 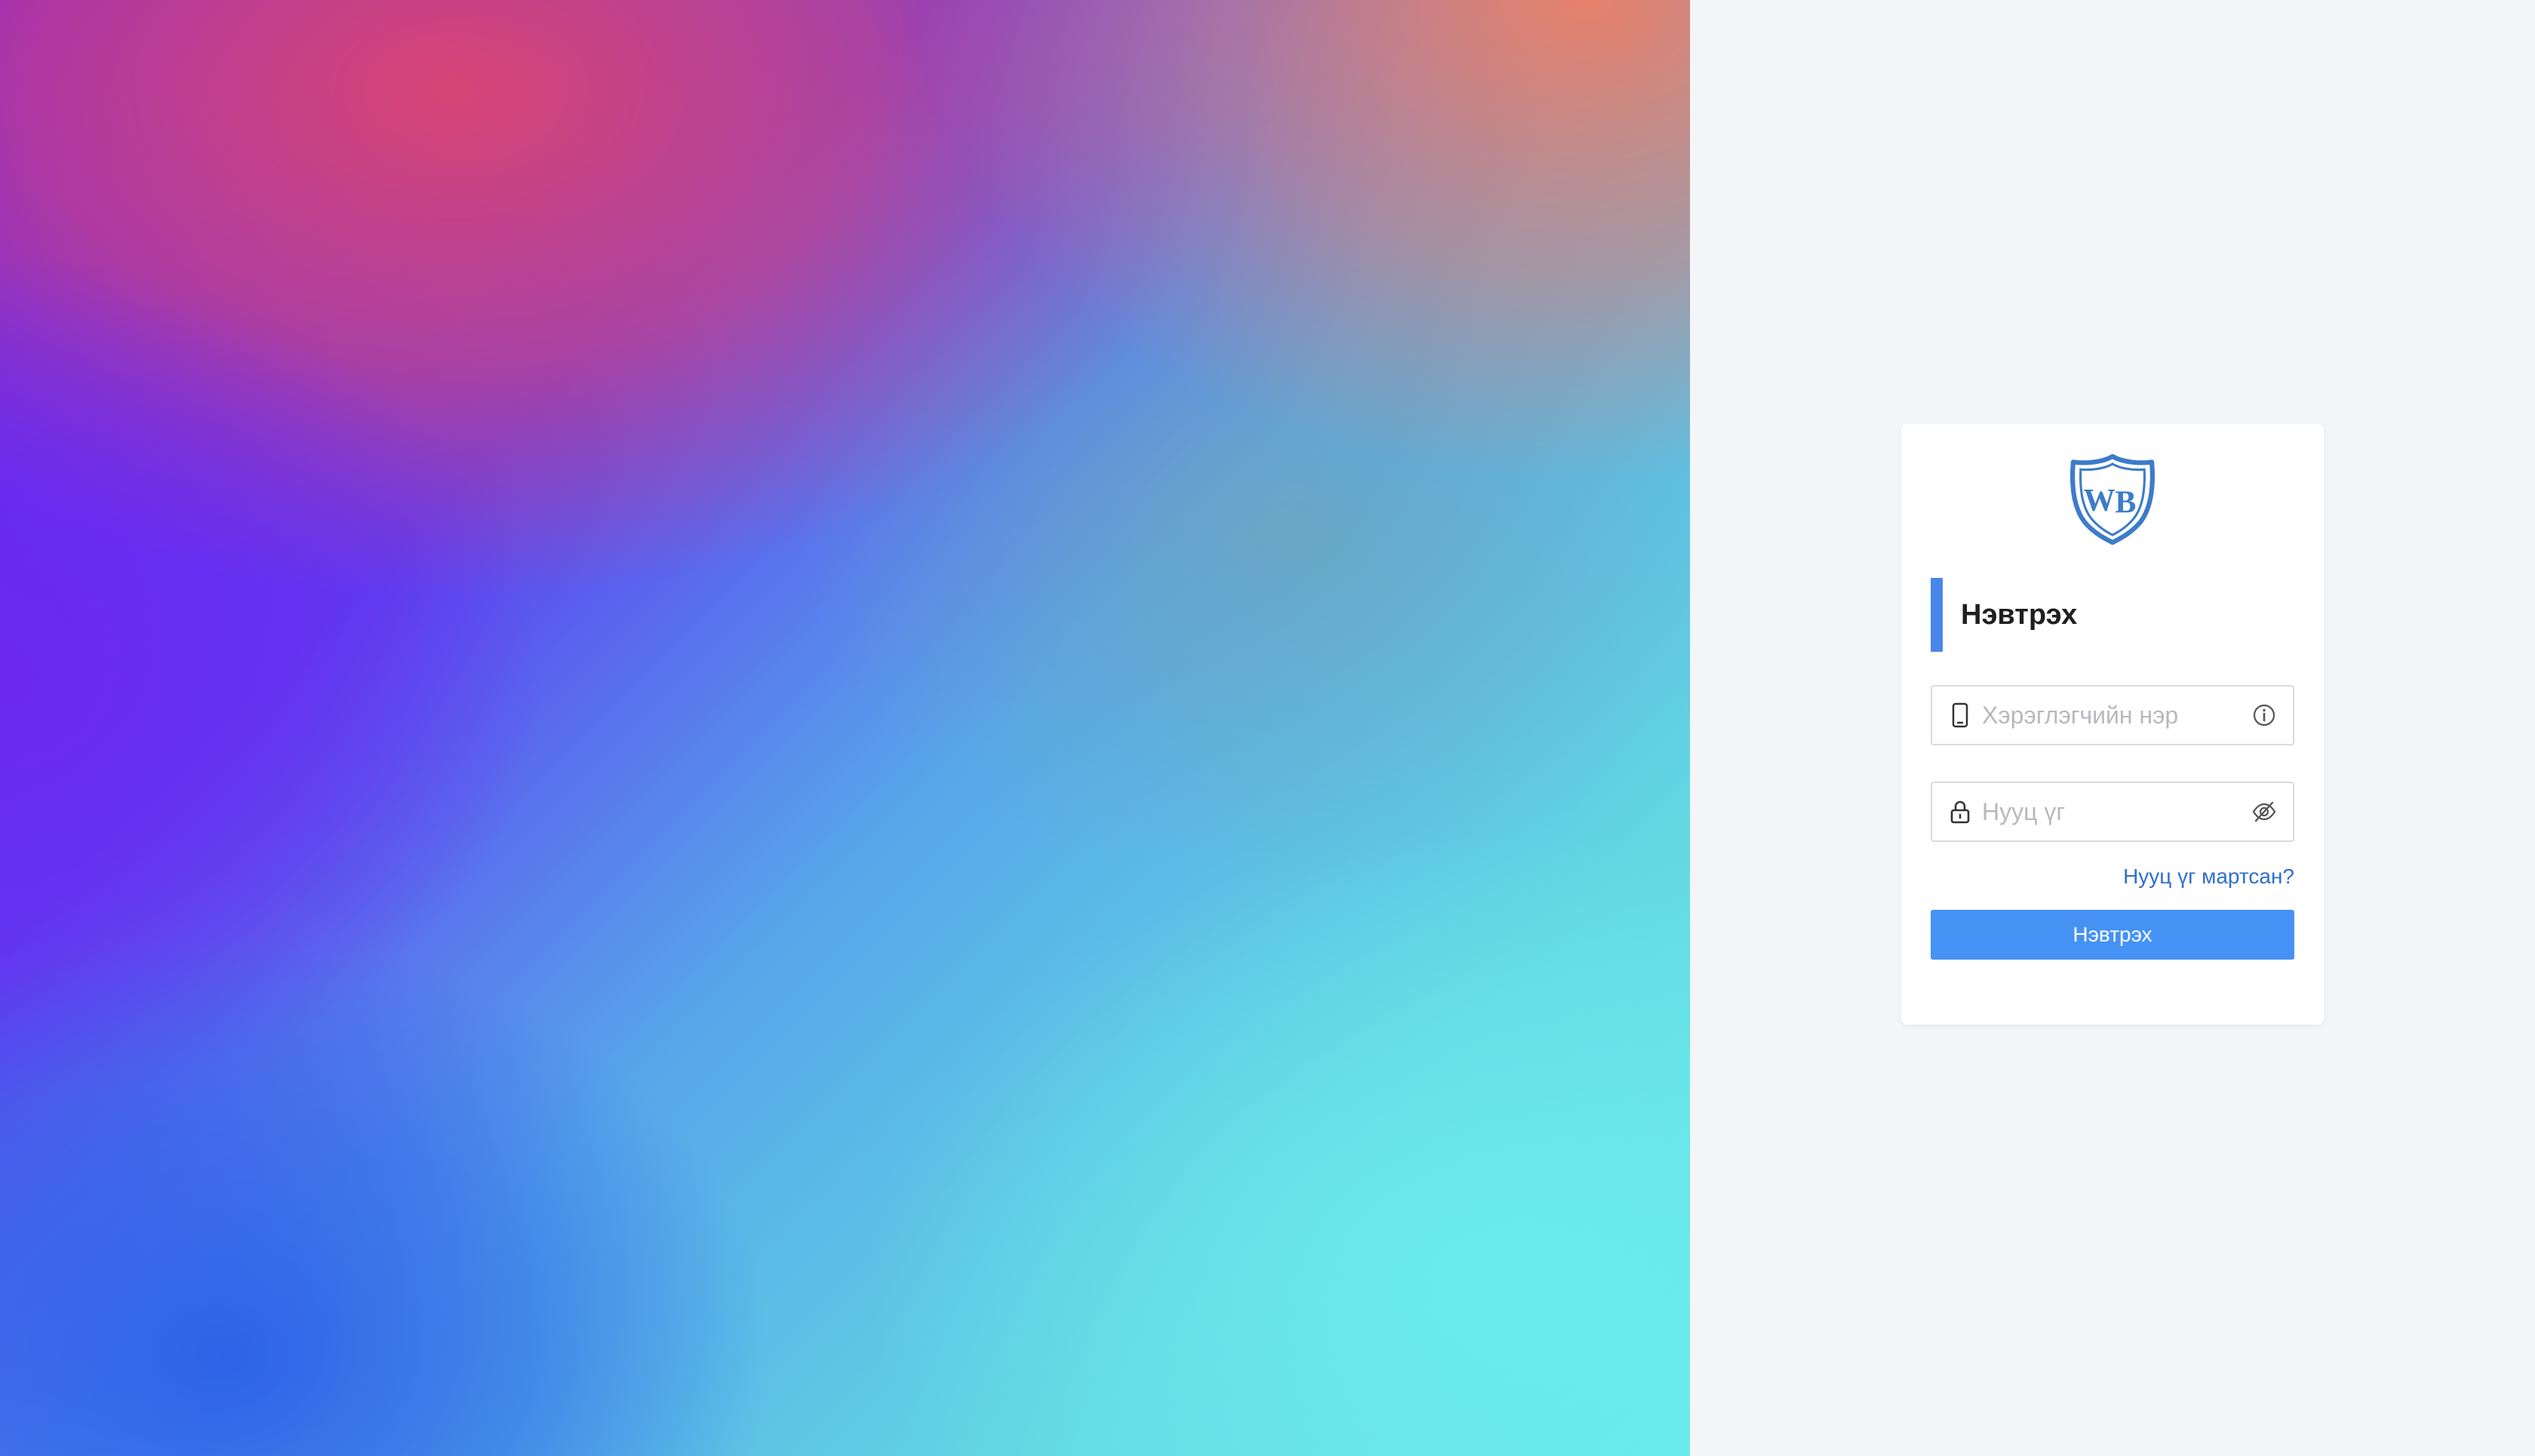 What do you see at coordinates (1937, 615) in the screenshot?
I see `title-accent-bar` at bounding box center [1937, 615].